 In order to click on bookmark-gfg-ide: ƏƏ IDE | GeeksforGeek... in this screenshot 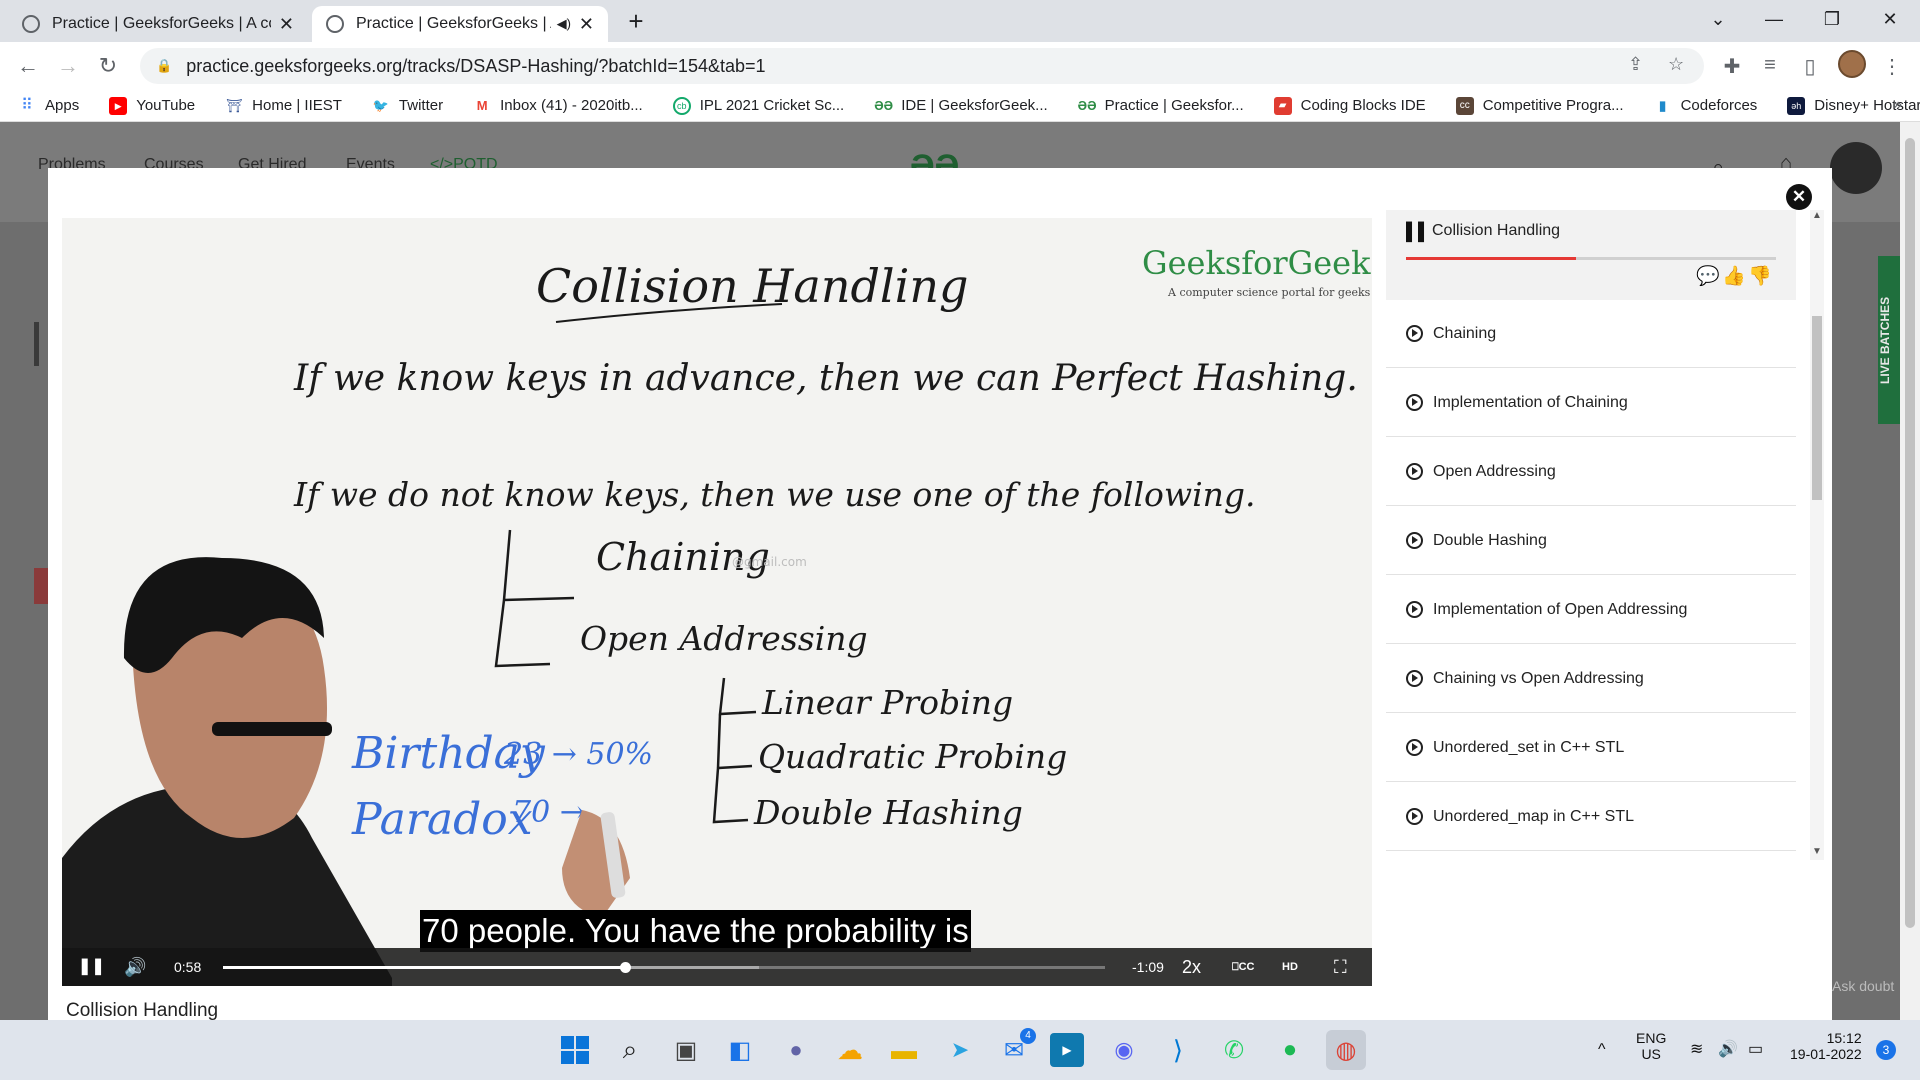, I will do `click(960, 106)`.